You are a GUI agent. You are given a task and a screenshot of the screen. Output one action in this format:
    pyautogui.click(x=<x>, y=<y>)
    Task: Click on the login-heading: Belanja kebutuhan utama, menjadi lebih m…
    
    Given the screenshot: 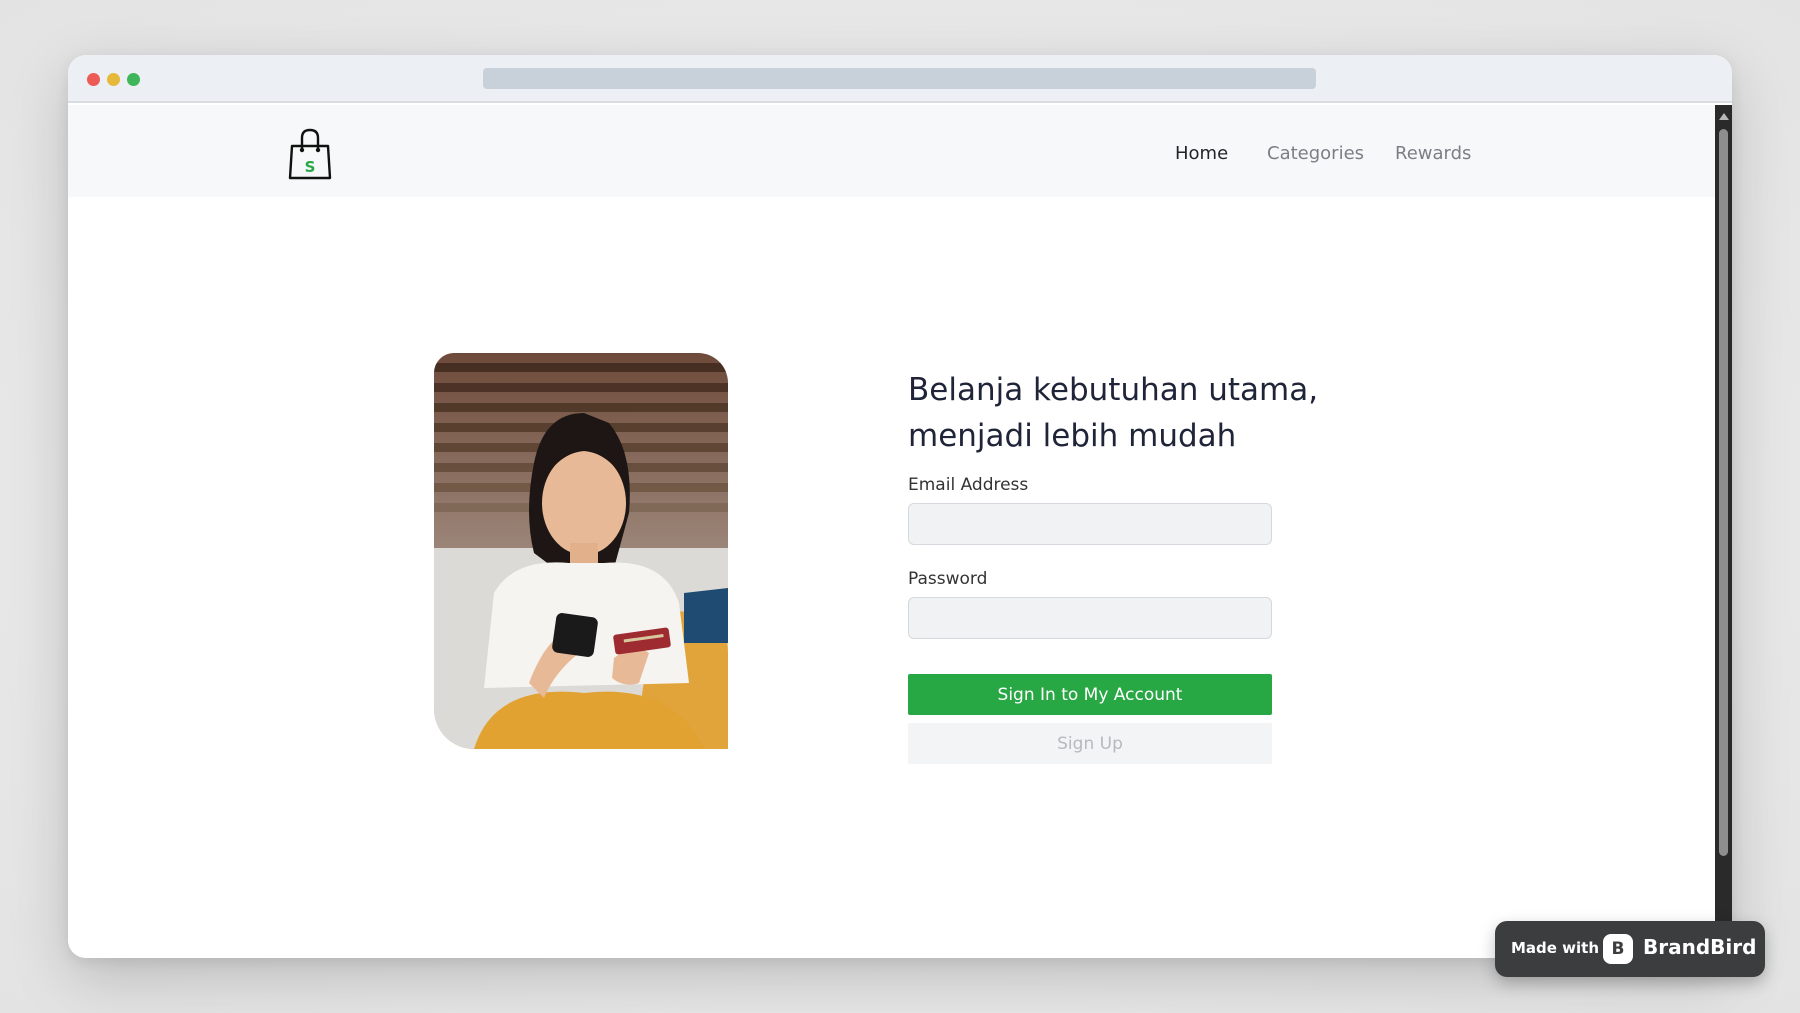 What is the action you would take?
    pyautogui.click(x=1138, y=413)
    